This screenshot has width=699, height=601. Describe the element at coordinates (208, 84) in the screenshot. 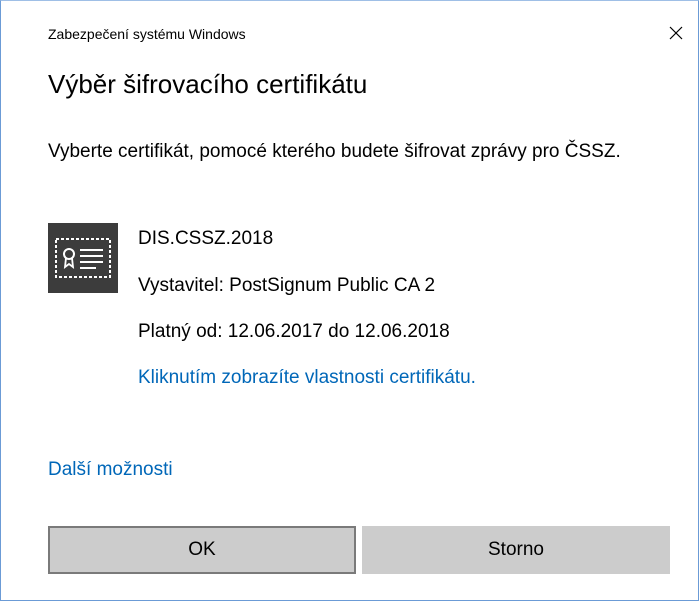

I see `dialog-heading: Výběr šifrovacího certifikátu` at that location.